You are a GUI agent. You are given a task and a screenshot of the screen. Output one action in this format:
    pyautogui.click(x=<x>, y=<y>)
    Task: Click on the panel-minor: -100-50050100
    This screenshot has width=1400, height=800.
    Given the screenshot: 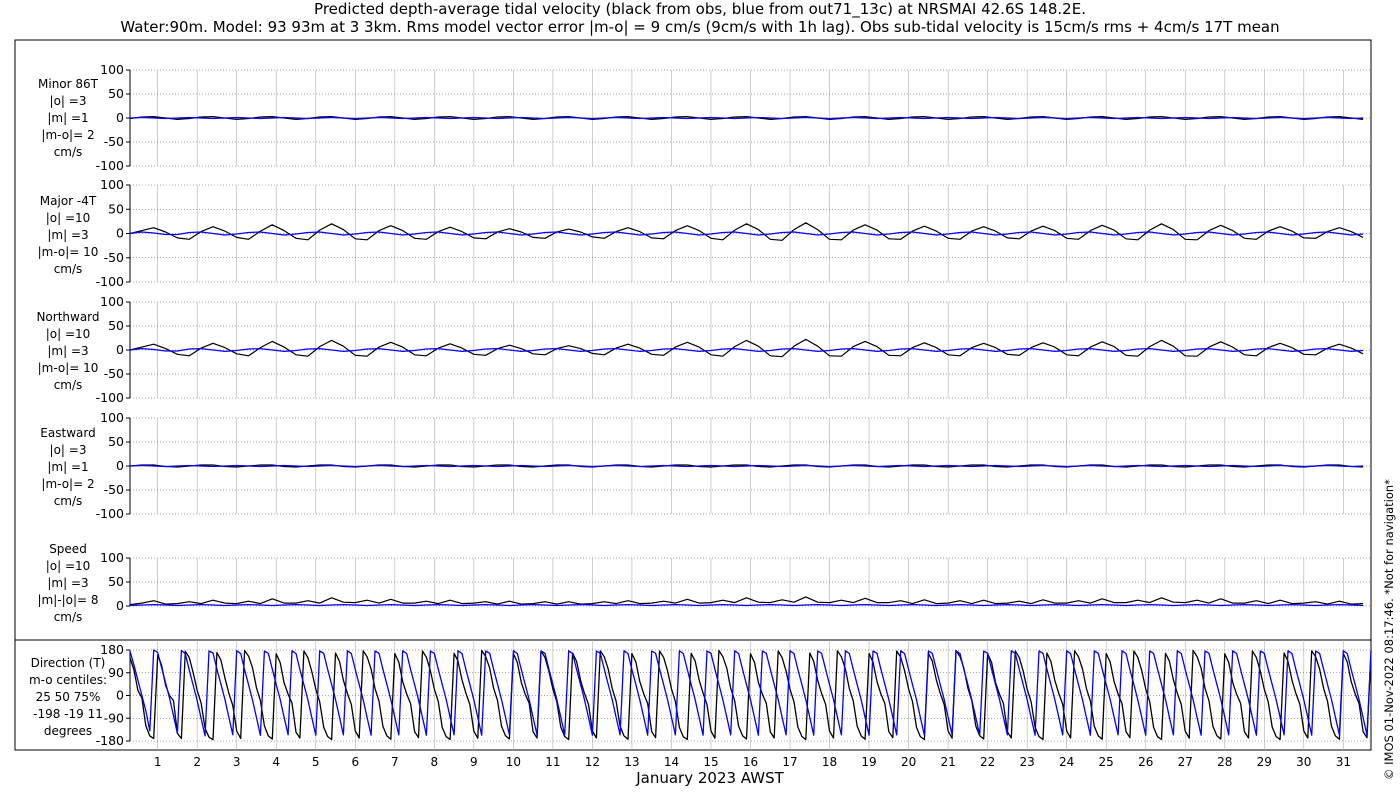 What is the action you would take?
    pyautogui.click(x=733, y=117)
    